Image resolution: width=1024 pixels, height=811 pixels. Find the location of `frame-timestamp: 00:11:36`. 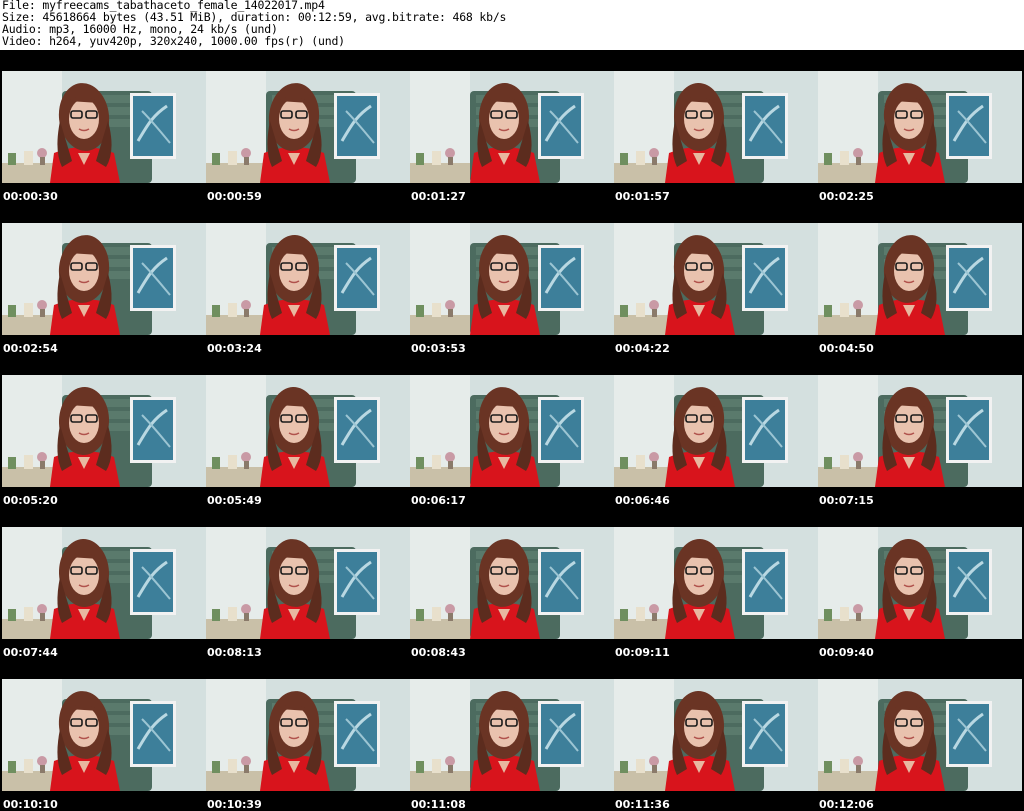

frame-timestamp: 00:11:36 is located at coordinates (642, 804).